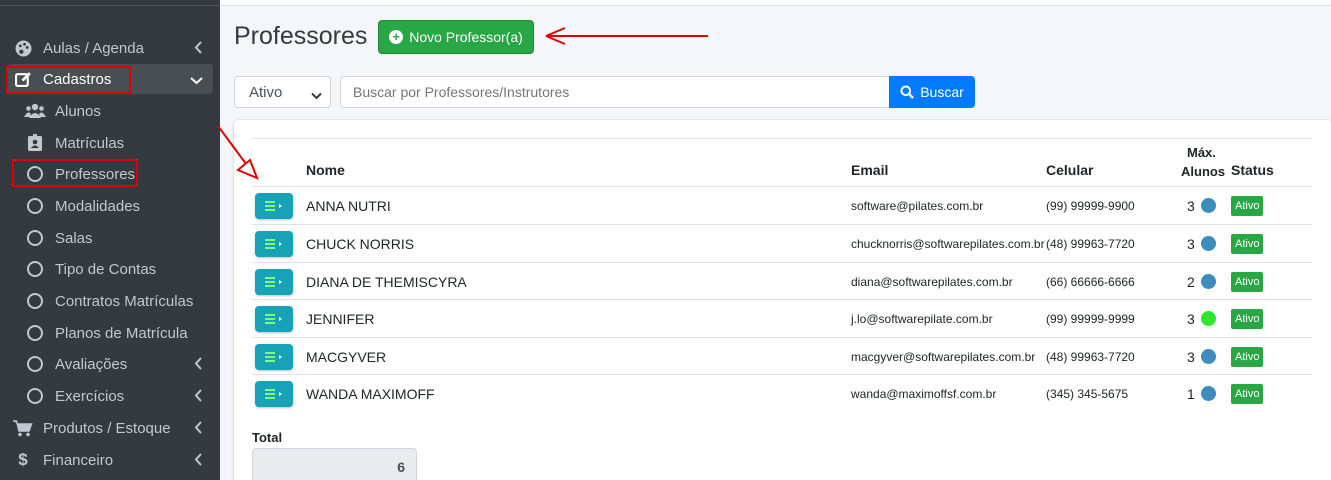 The width and height of the screenshot is (1331, 480). What do you see at coordinates (1201, 152) in the screenshot?
I see `column-header-max-alunos-line1: Máx.` at bounding box center [1201, 152].